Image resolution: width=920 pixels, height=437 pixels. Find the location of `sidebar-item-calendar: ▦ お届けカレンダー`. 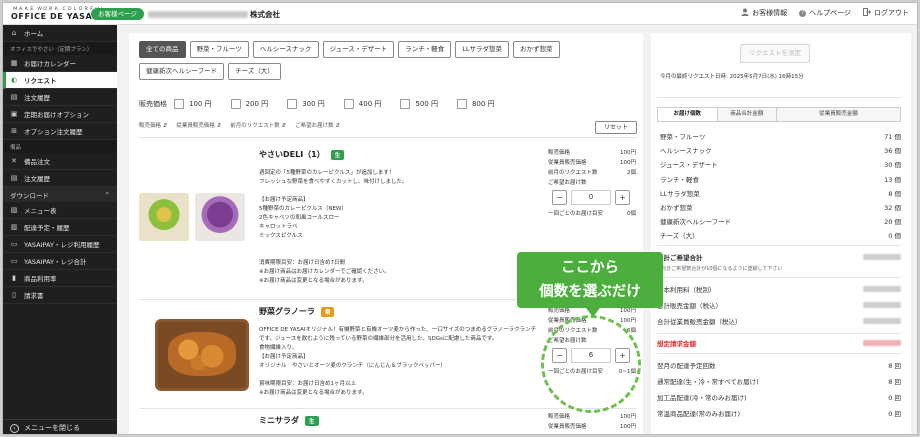

sidebar-item-calendar: ▦ お届けカレンダー is located at coordinates (60, 63).